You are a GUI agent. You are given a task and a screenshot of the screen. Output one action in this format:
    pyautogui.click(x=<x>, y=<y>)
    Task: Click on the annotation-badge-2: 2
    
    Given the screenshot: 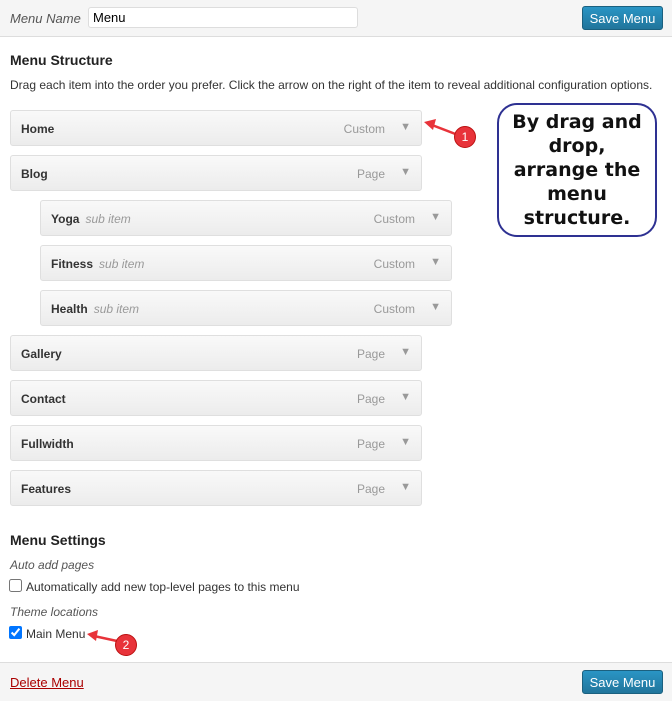 What is the action you would take?
    pyautogui.click(x=126, y=645)
    